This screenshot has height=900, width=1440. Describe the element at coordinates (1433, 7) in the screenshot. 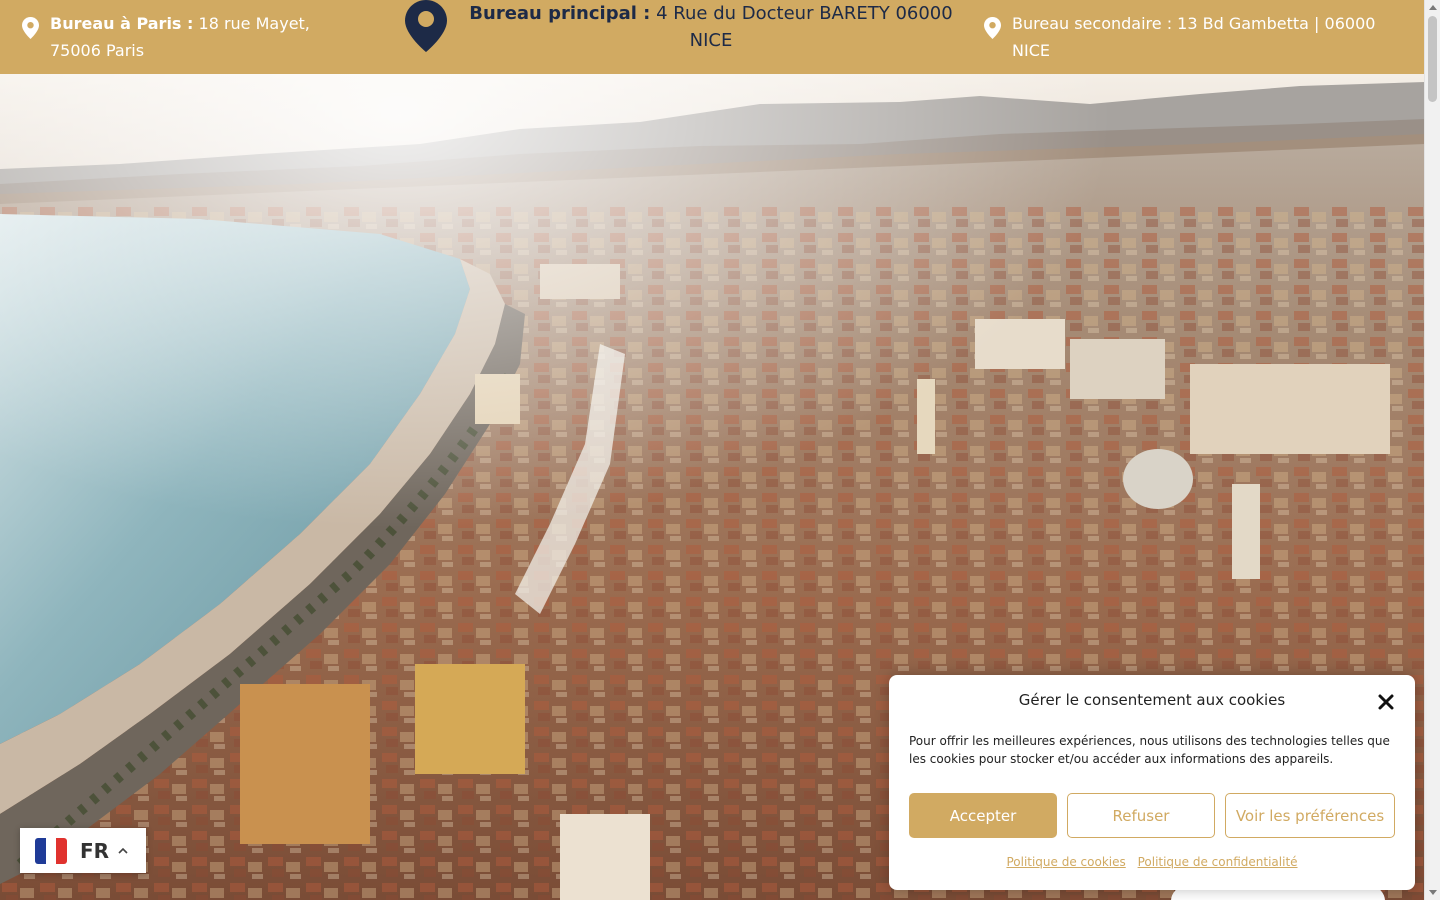

I see `scroll-up-icon` at that location.